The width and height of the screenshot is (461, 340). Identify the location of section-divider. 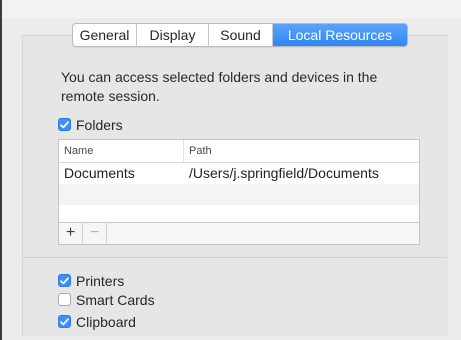
(235, 257).